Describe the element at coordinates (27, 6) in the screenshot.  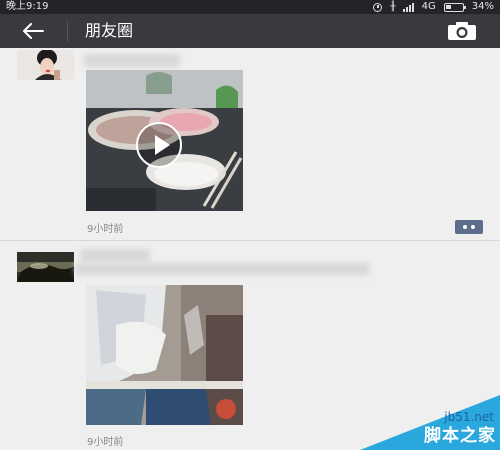
I see `status-time: 晚上9:19` at that location.